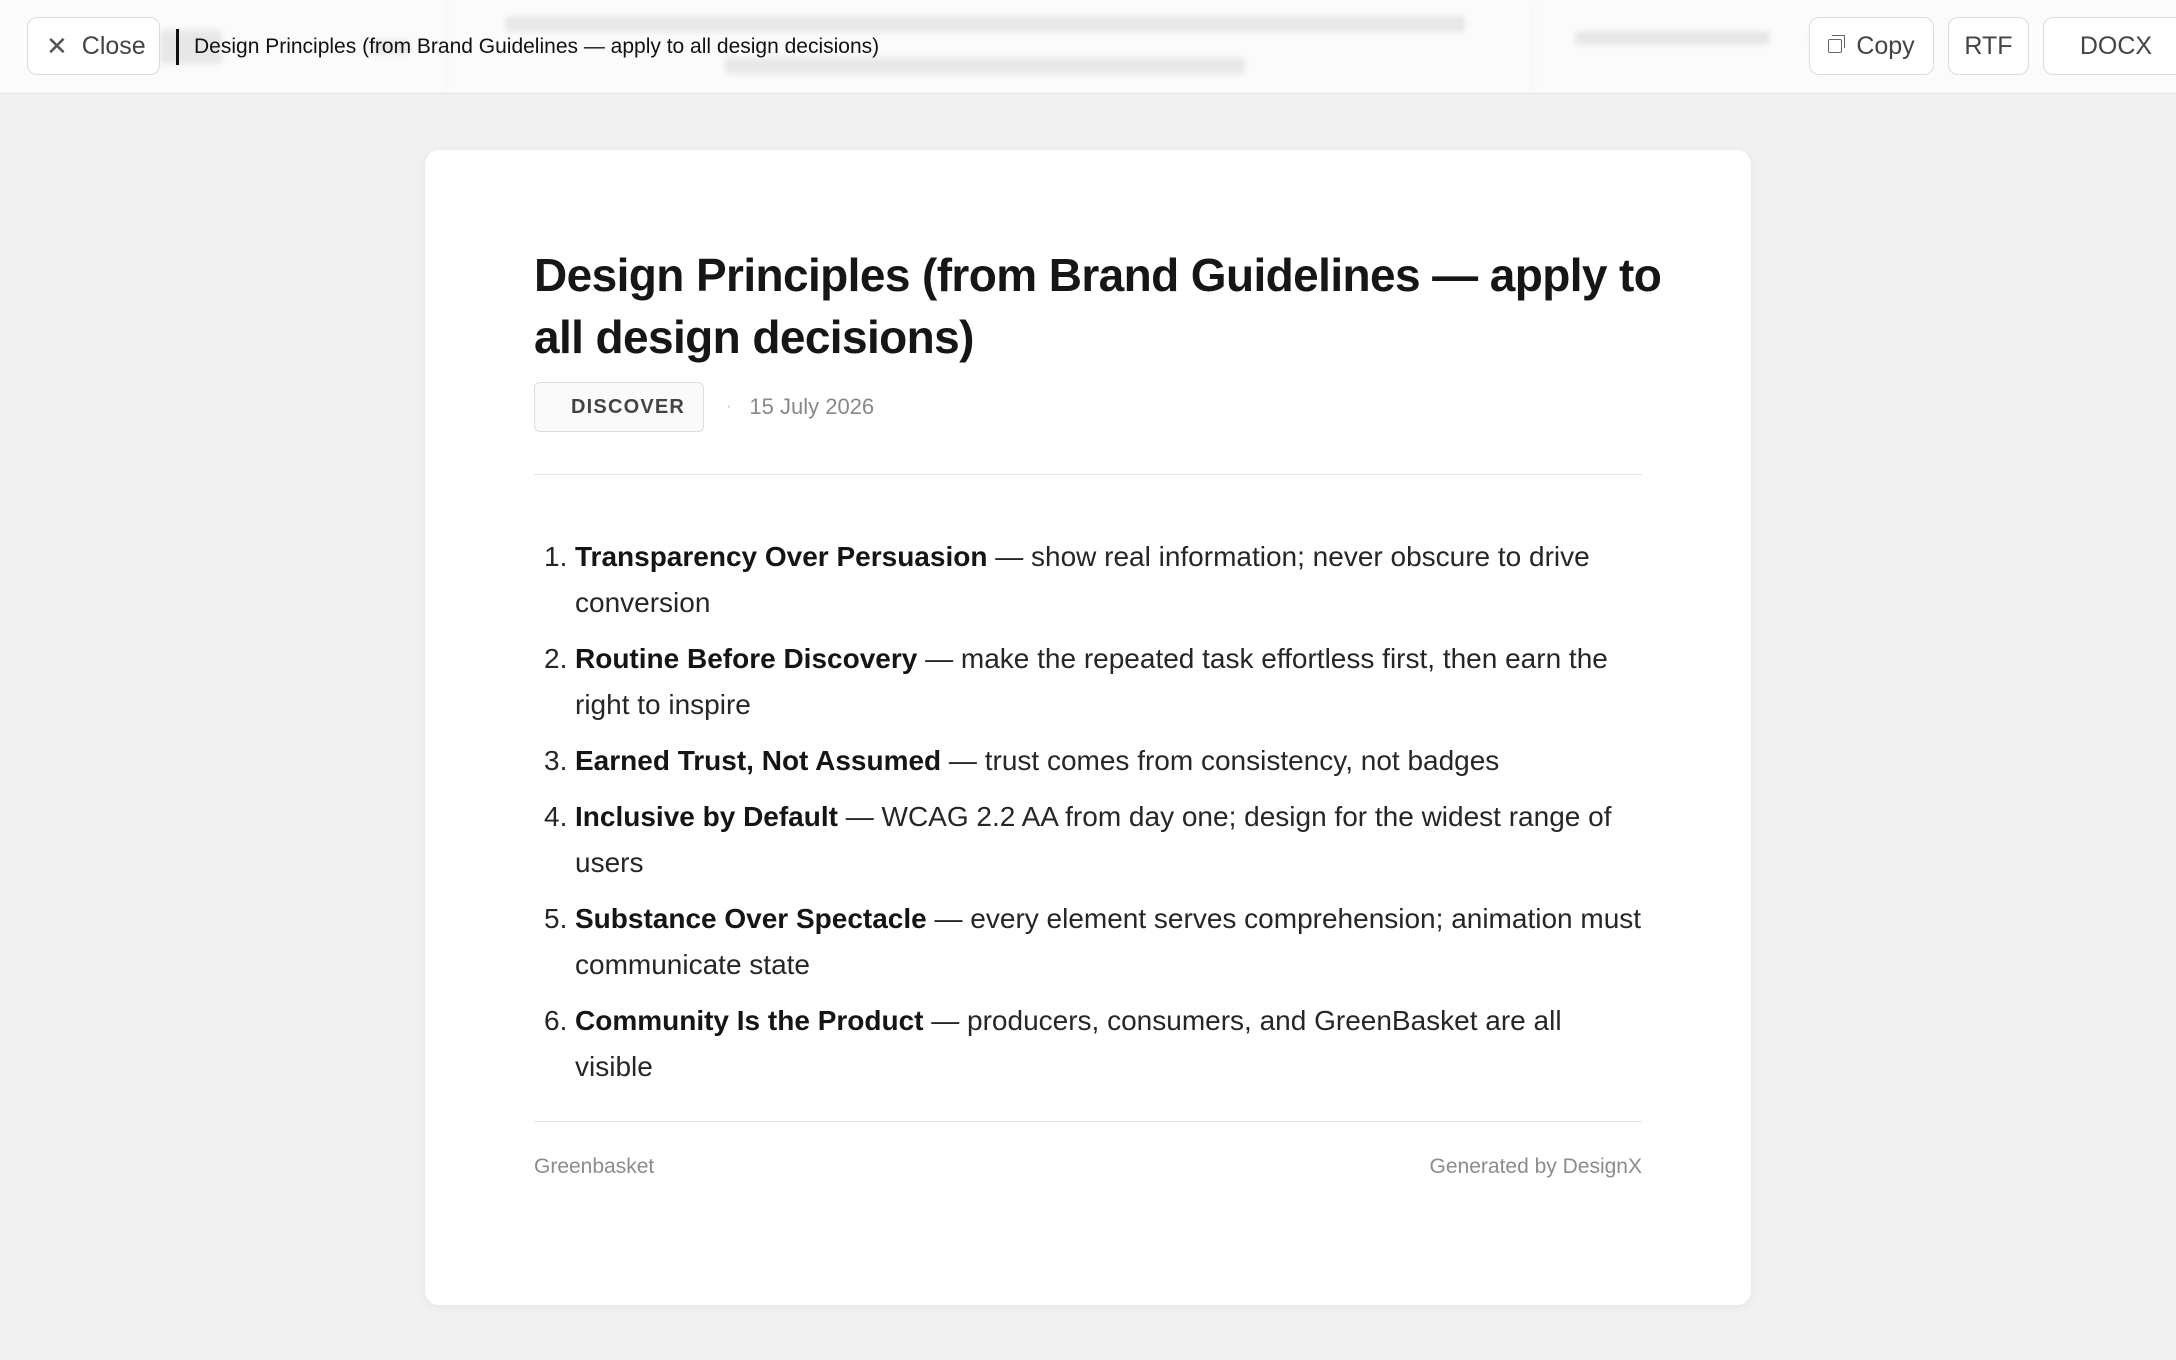 This screenshot has height=1360, width=2176. I want to click on document-meta: DISCOVER · 15 July 2026, so click(704, 407).